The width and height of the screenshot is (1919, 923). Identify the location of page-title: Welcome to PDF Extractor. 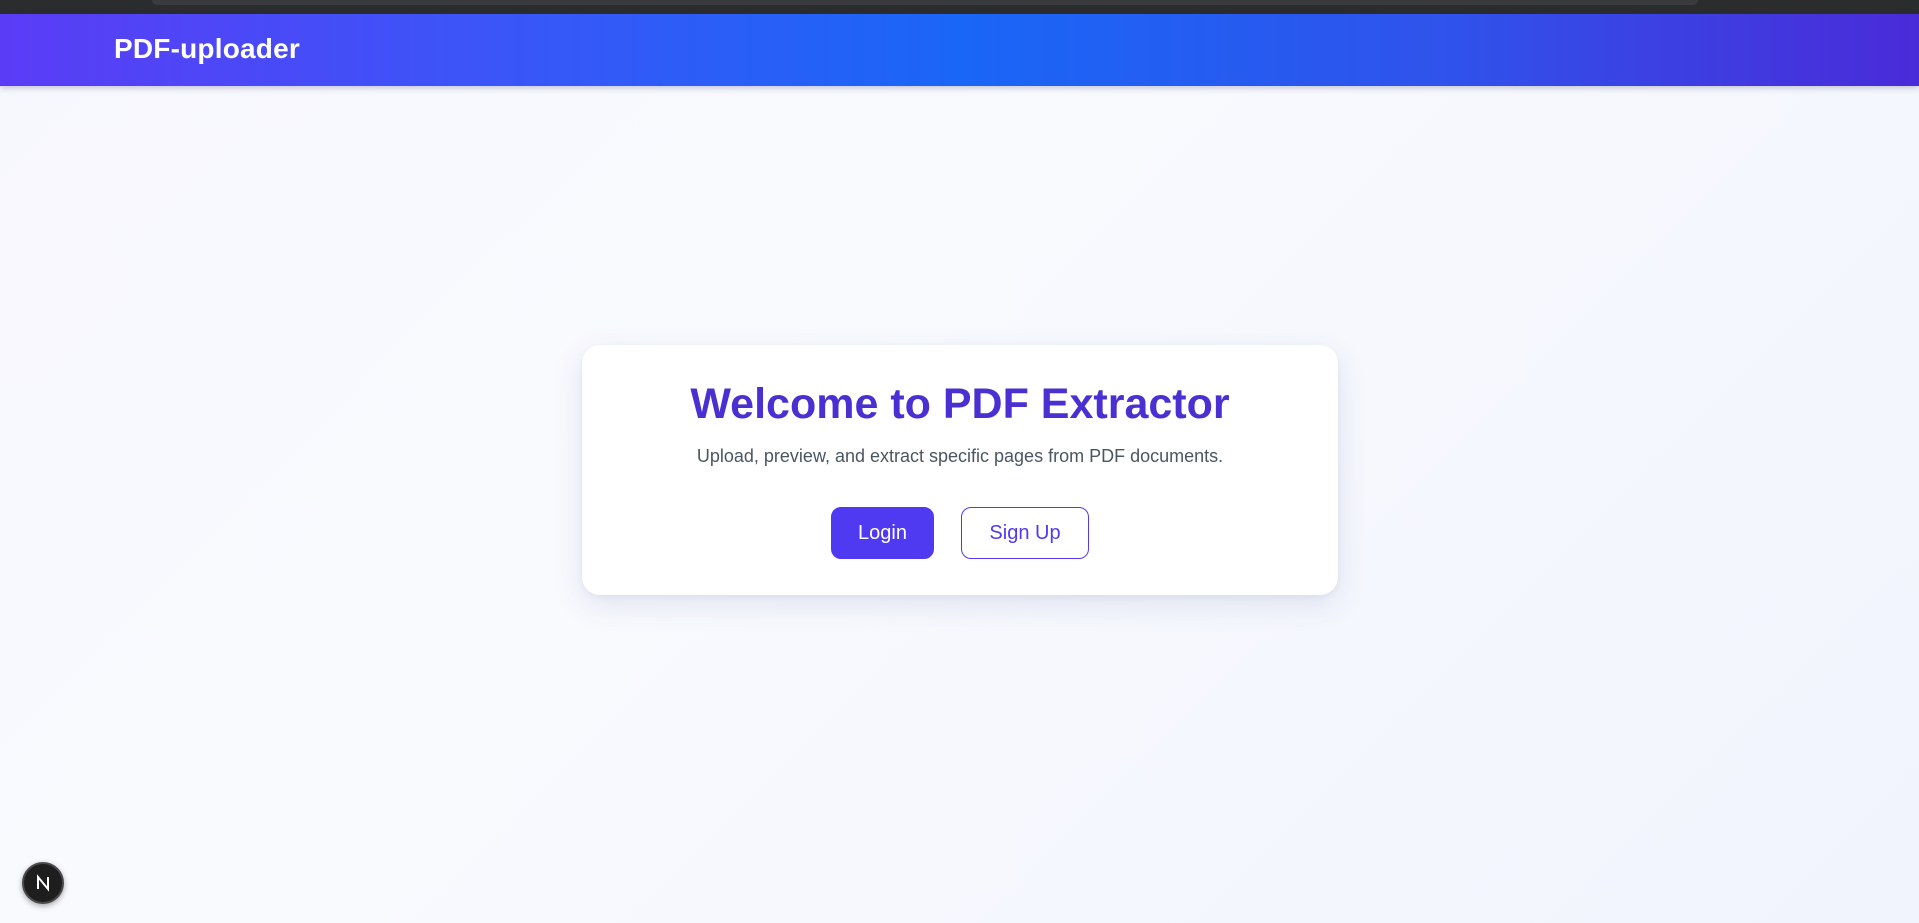
(960, 404).